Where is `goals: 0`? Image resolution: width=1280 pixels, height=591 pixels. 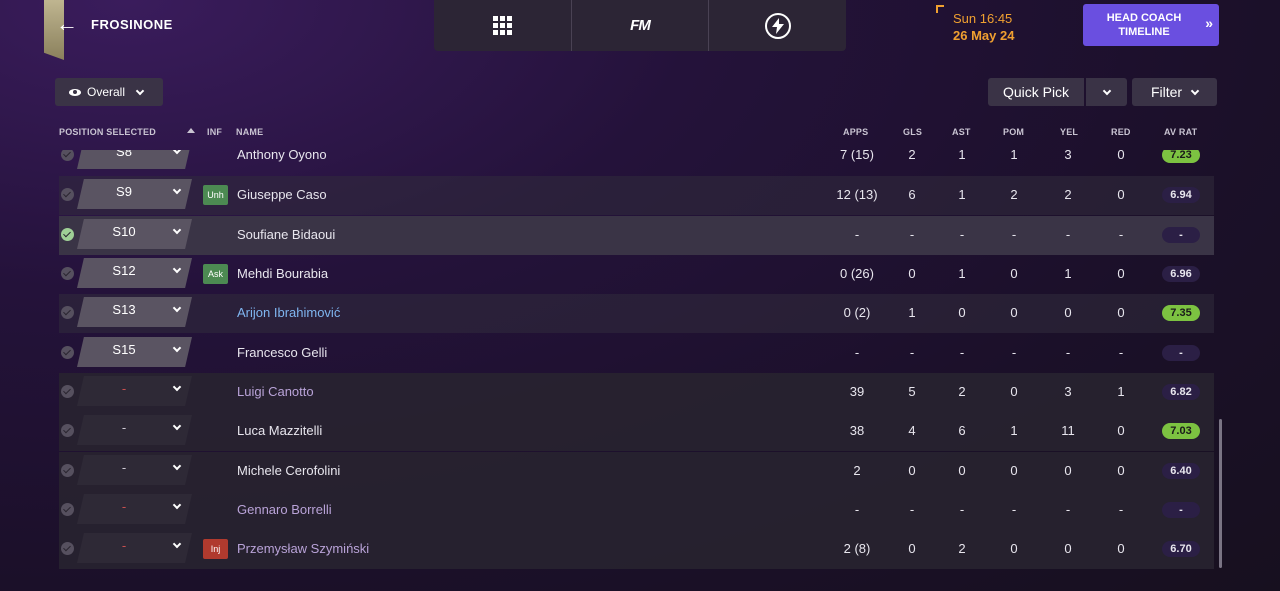
goals: 0 is located at coordinates (912, 273).